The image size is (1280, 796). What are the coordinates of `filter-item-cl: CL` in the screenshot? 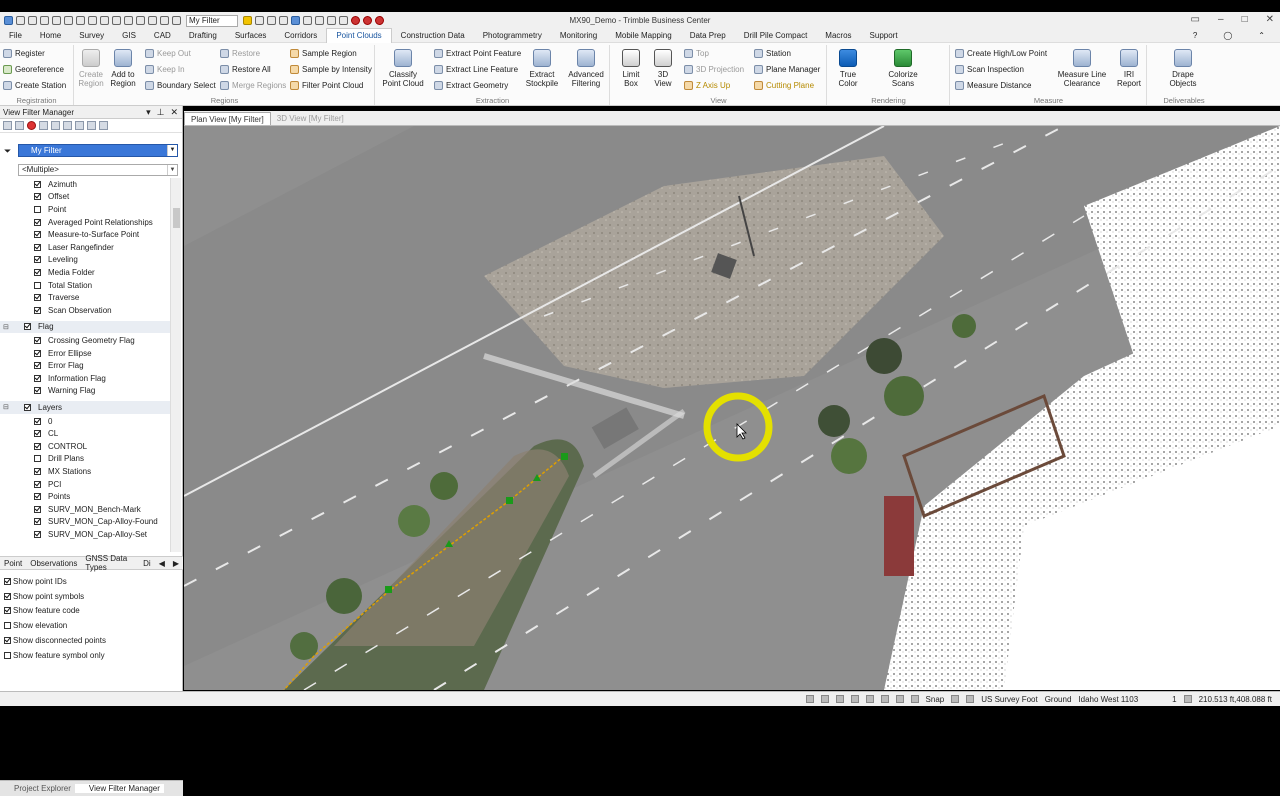 It's located at (29, 433).